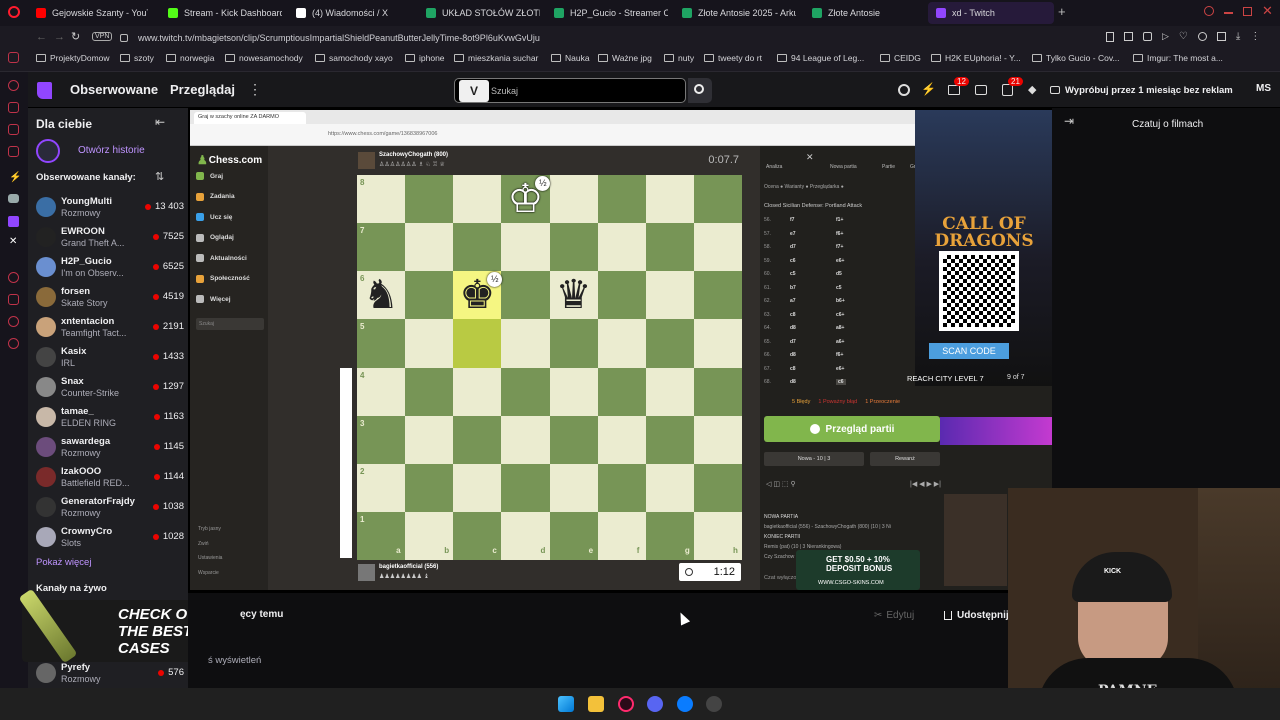  I want to click on review-game-button: Przegląd partii, so click(852, 429).